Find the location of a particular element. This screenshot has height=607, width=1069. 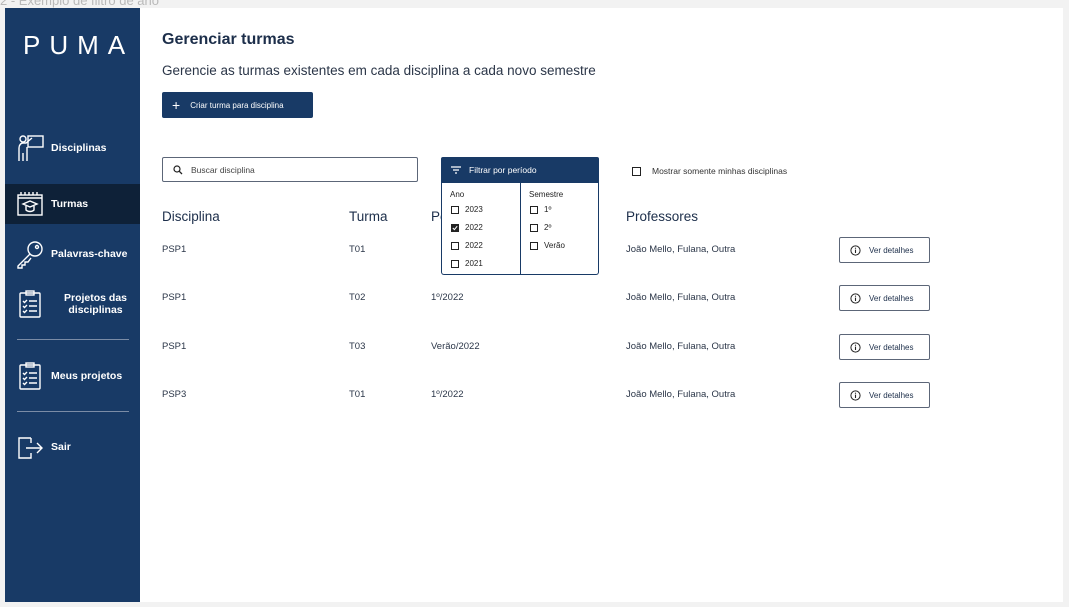

semester-option-label: Verão is located at coordinates (554, 245).